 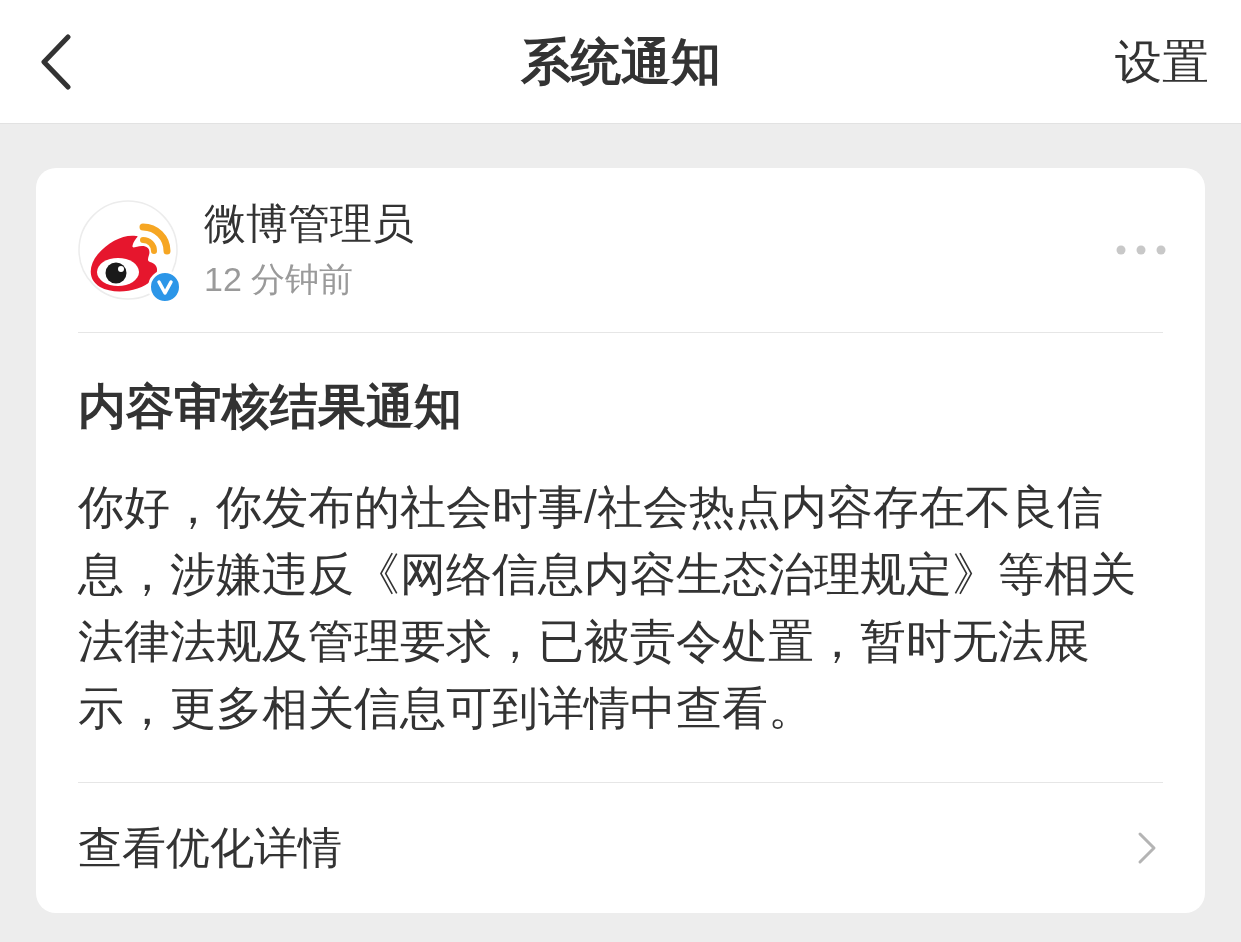 I want to click on view-details-link: 查看优化详情, so click(x=620, y=848).